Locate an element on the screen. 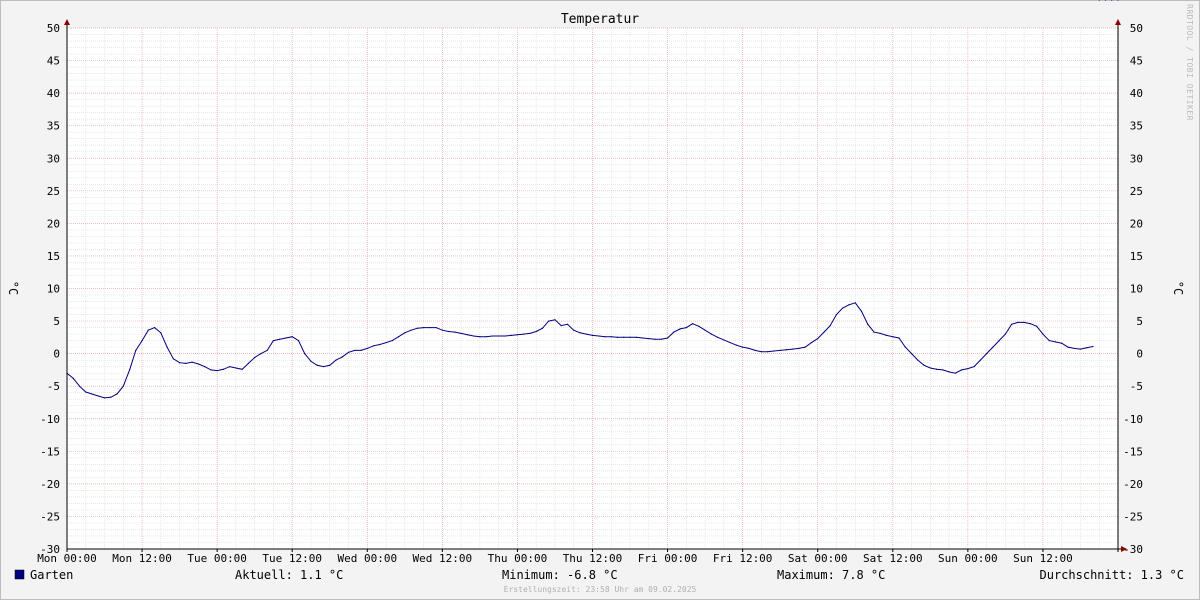 This screenshot has height=600, width=1200. x-tick-label: Thu 00:00 is located at coordinates (518, 558).